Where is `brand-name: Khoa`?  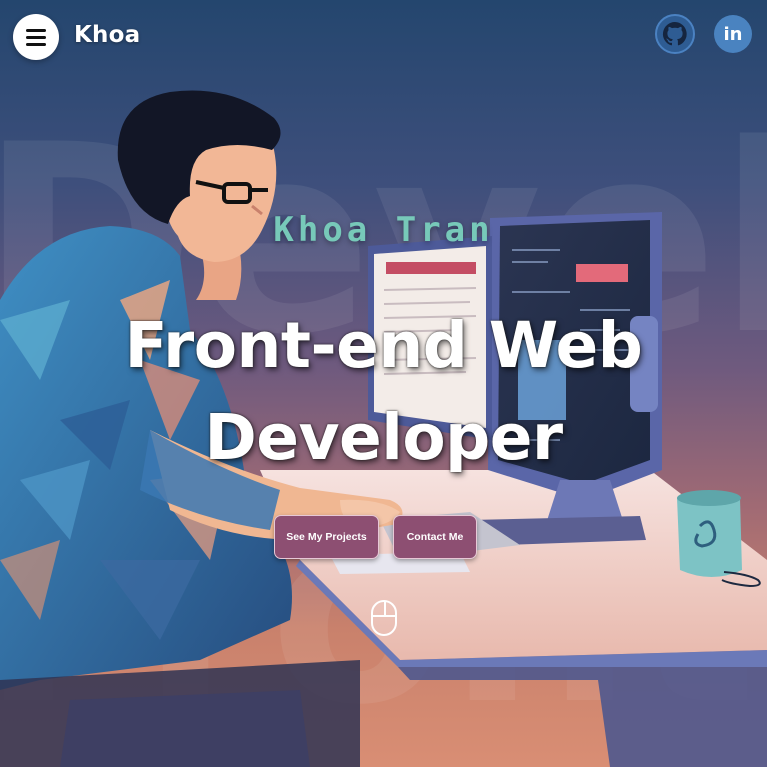
brand-name: Khoa is located at coordinates (107, 35).